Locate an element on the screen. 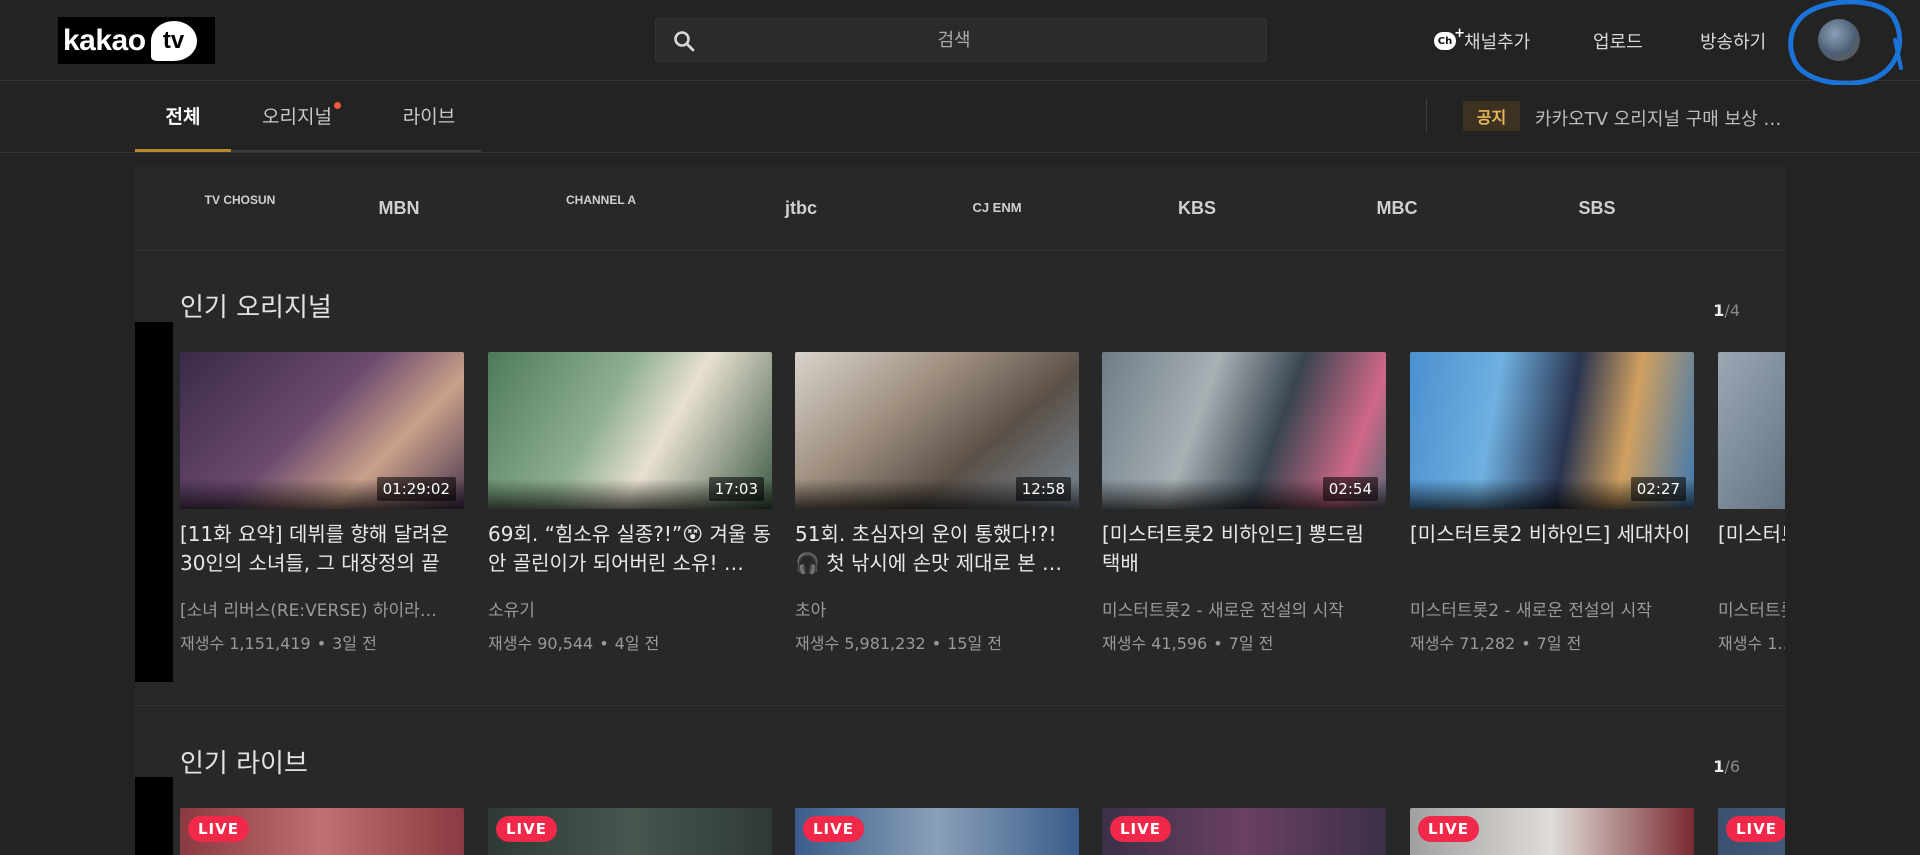 The height and width of the screenshot is (855, 1920). search-bar is located at coordinates (961, 40).